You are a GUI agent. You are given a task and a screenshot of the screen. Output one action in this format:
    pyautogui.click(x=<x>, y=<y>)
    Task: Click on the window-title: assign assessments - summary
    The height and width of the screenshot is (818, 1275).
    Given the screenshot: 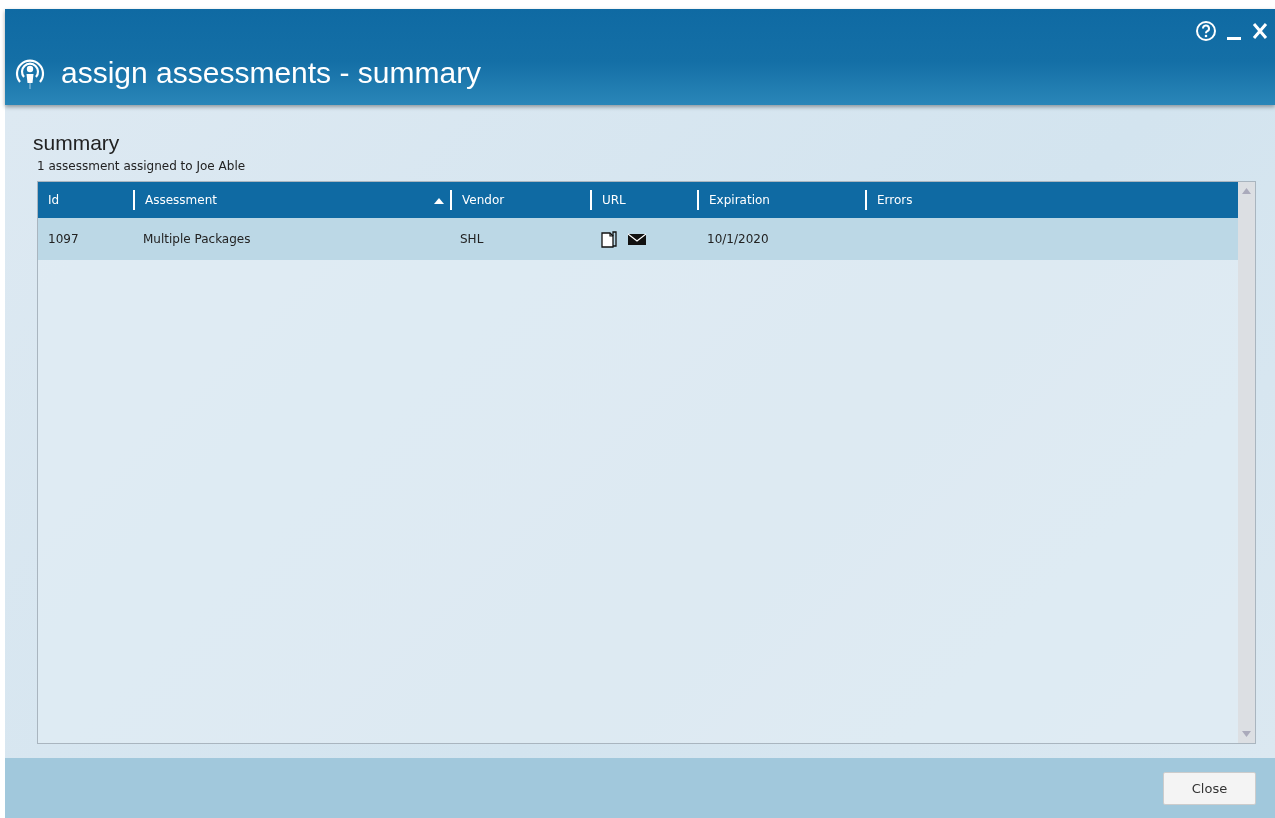 What is the action you would take?
    pyautogui.click(x=271, y=73)
    